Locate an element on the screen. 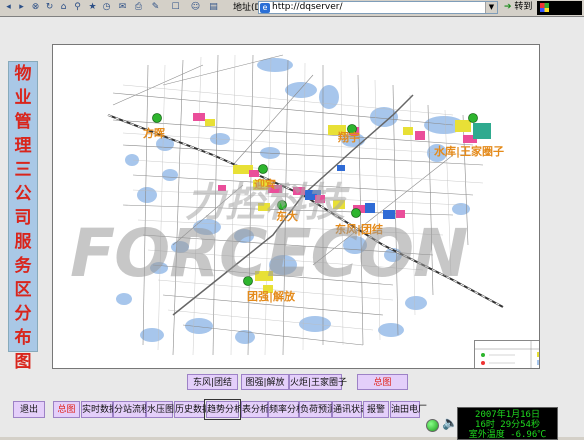 The height and width of the screenshot is (440, 584). speaker-icon: 🔈 is located at coordinates (450, 424).